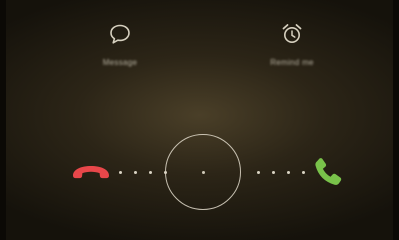  Describe the element at coordinates (292, 33) in the screenshot. I see `alarm-clock-icon` at that location.